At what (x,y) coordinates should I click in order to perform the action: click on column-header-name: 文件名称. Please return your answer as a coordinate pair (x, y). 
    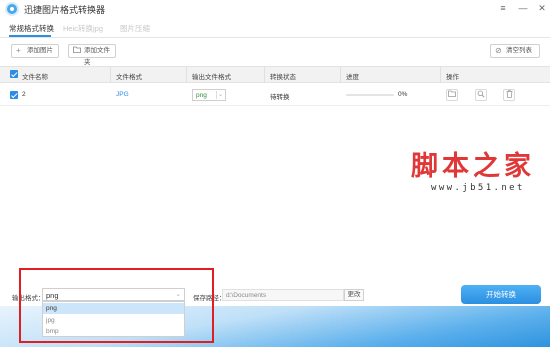
    Looking at the image, I should click on (35, 77).